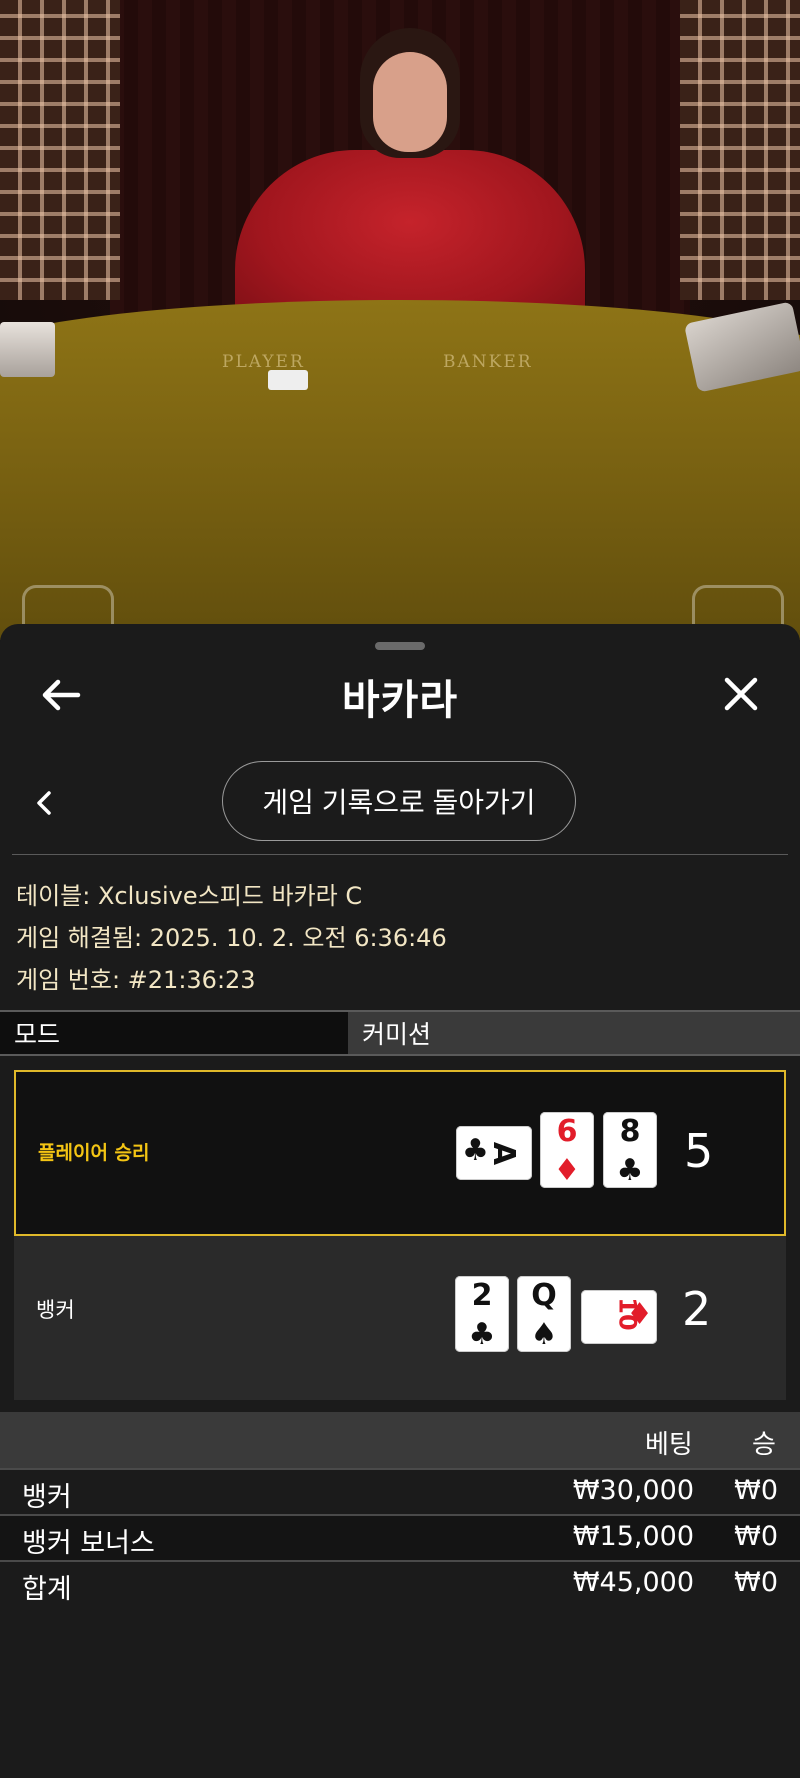 The height and width of the screenshot is (1778, 800). What do you see at coordinates (633, 1490) in the screenshot?
I see `bet-amount: ₩30,000` at bounding box center [633, 1490].